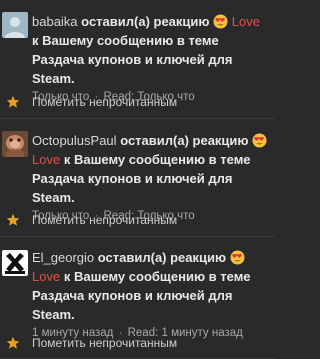  Describe the element at coordinates (55, 21) in the screenshot. I see `username-link: babaika` at that location.